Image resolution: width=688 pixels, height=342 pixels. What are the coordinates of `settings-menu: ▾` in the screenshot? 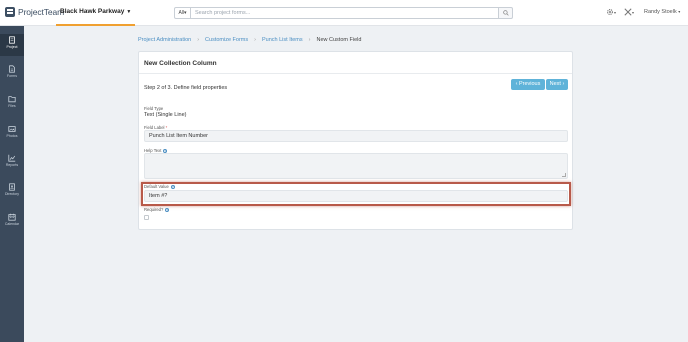 It's located at (611, 12).